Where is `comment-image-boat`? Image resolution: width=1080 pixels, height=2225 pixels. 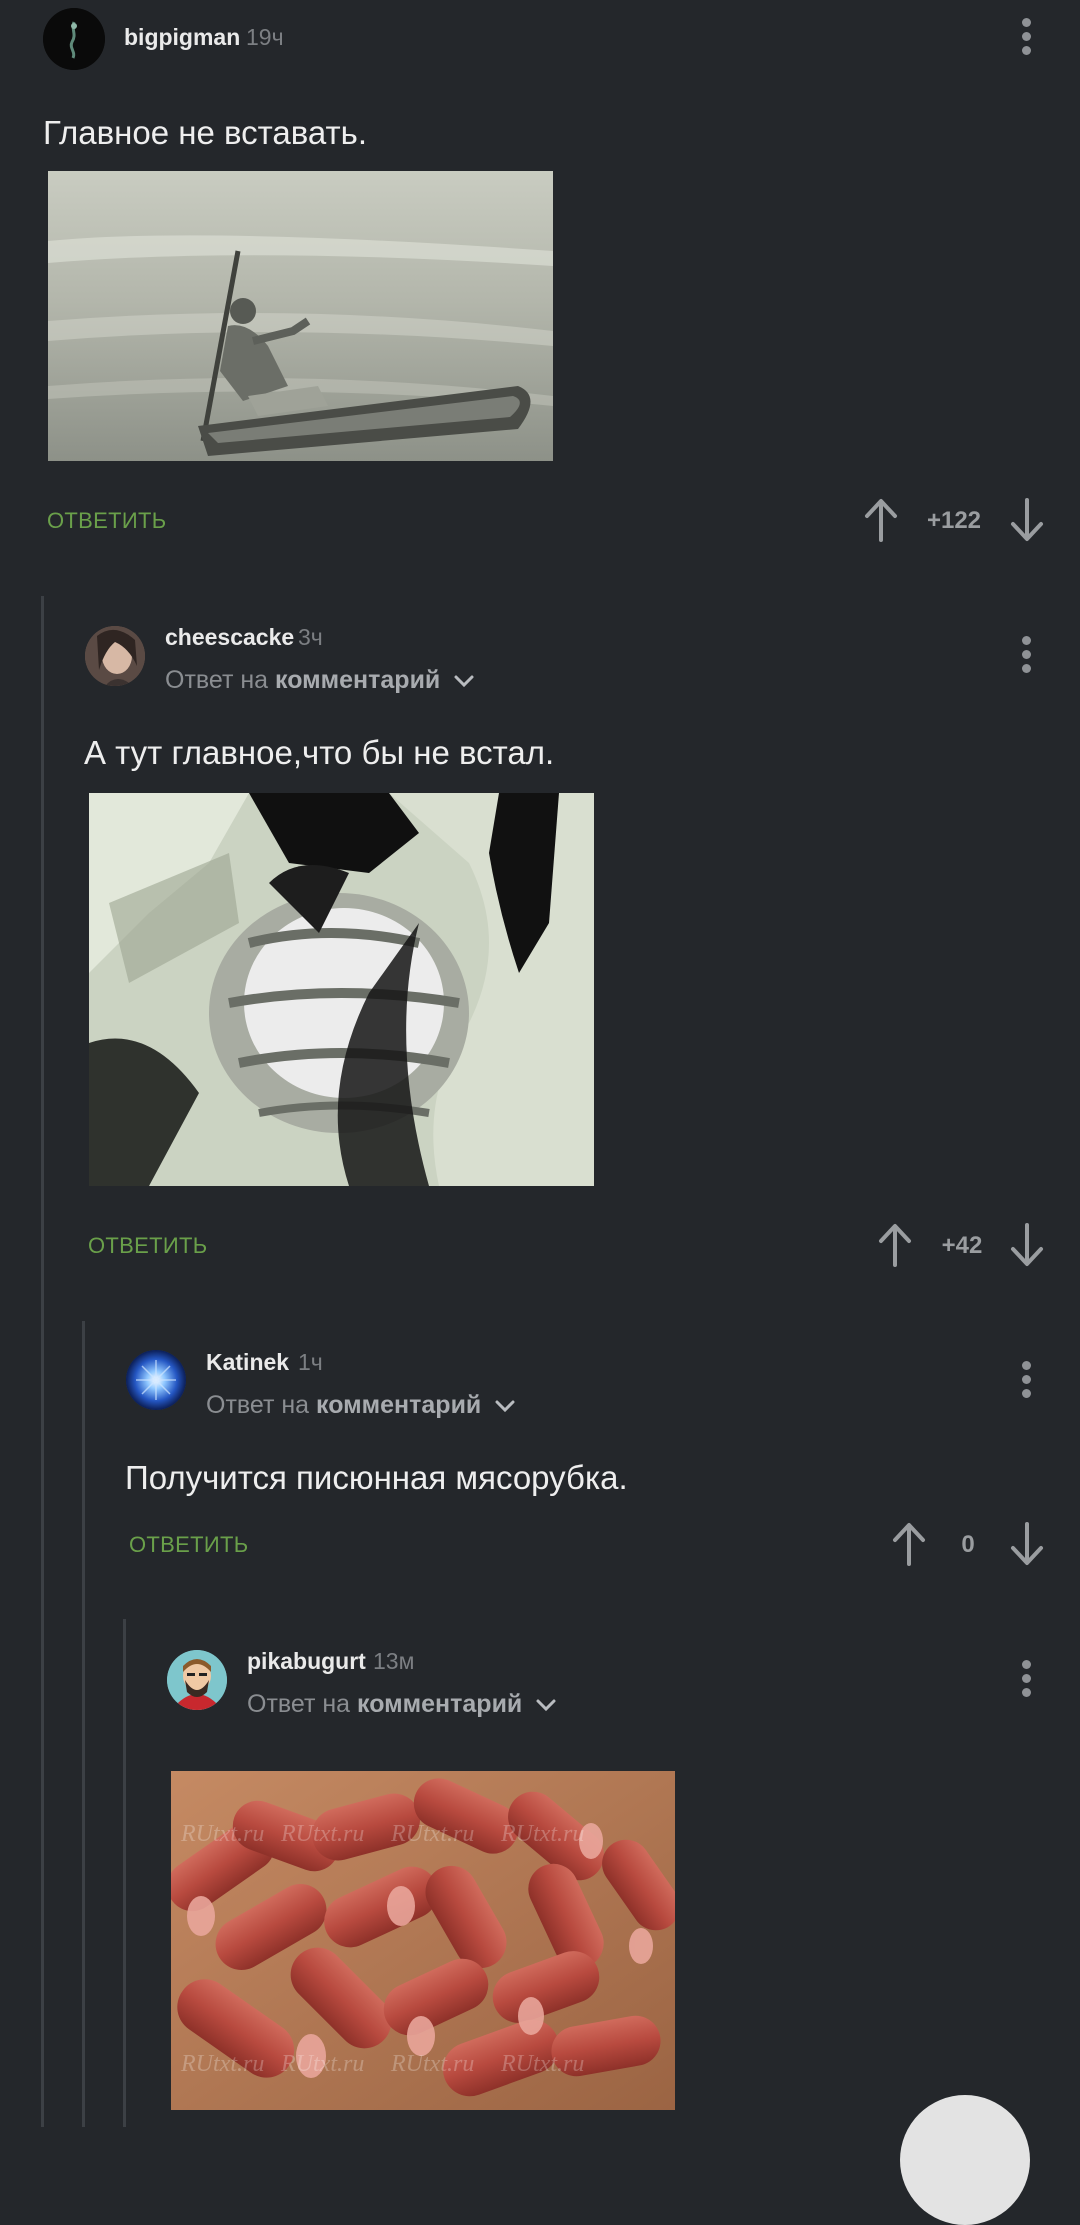
comment-image-boat is located at coordinates (300, 316).